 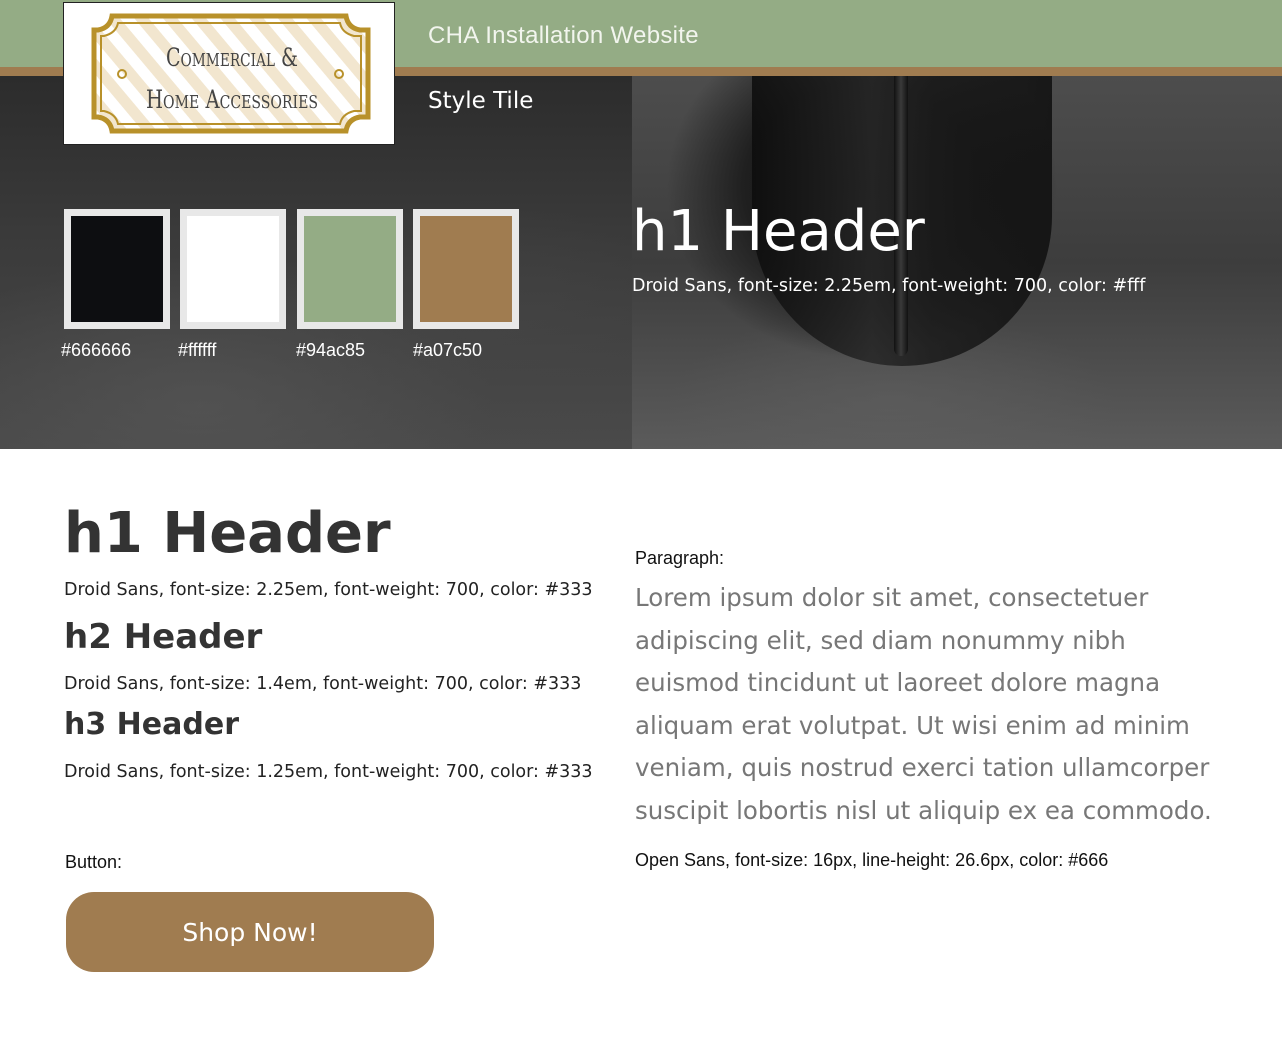 What do you see at coordinates (680, 558) in the screenshot?
I see `paragraph-label: Paragraph:` at bounding box center [680, 558].